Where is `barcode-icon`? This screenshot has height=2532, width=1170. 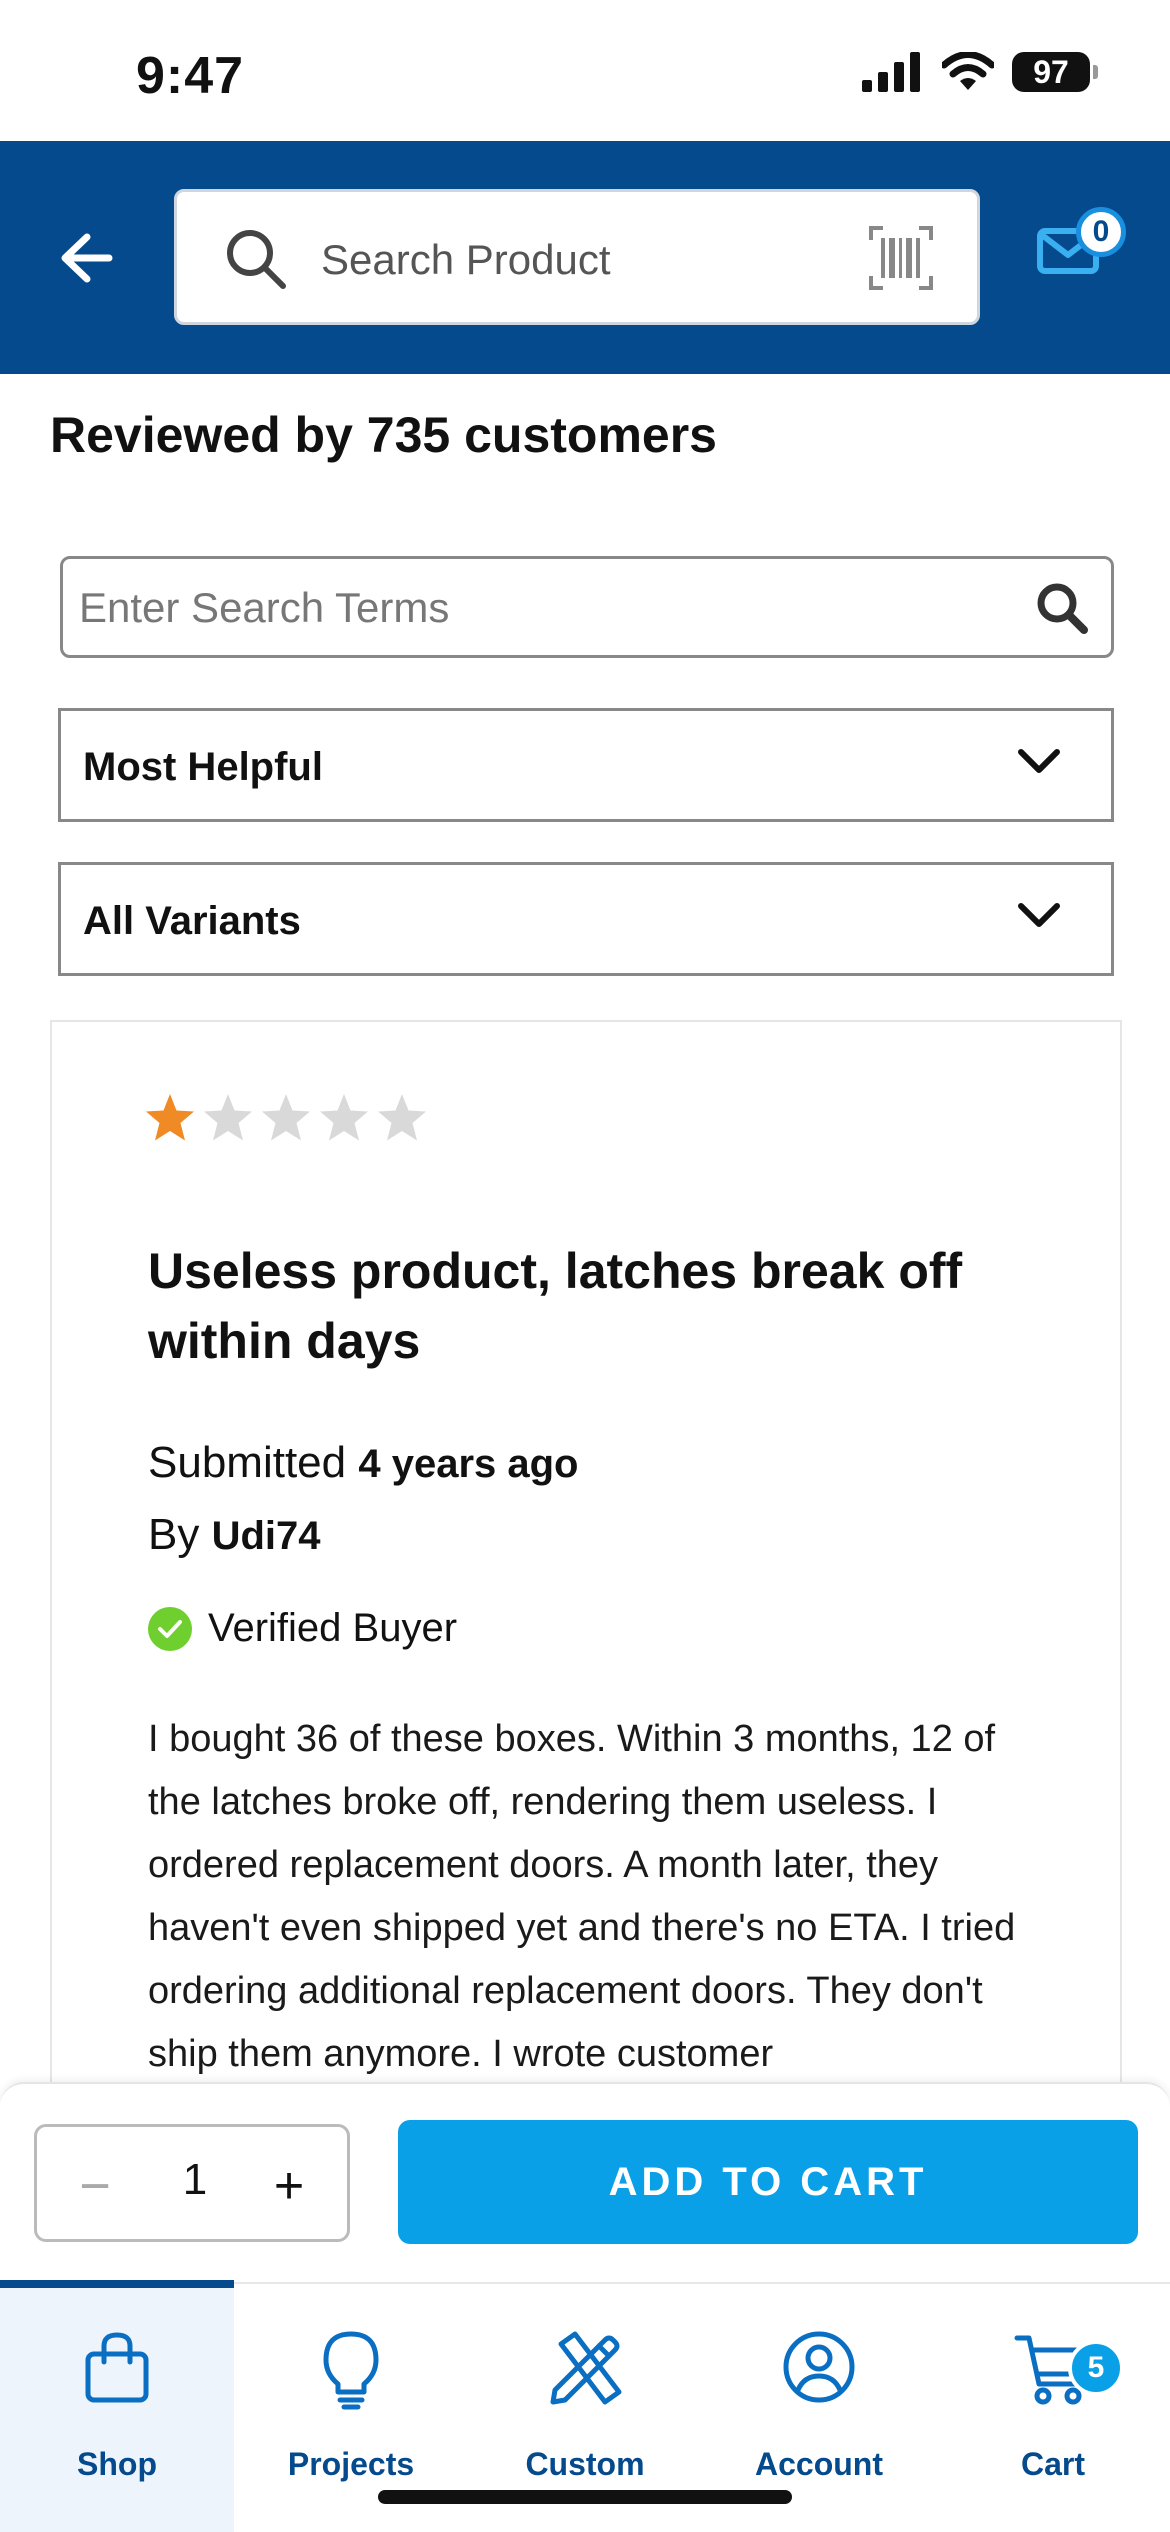 barcode-icon is located at coordinates (901, 258).